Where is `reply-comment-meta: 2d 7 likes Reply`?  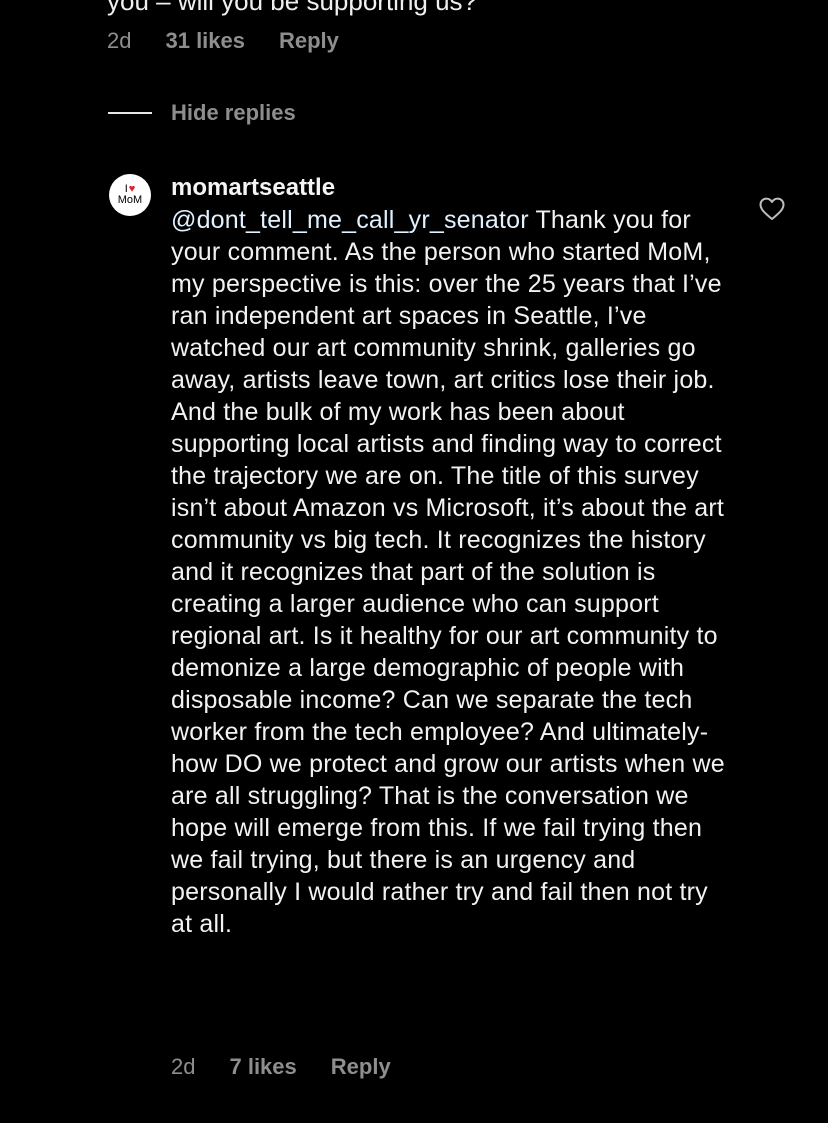
reply-comment-meta: 2d 7 likes Reply is located at coordinates (281, 1067).